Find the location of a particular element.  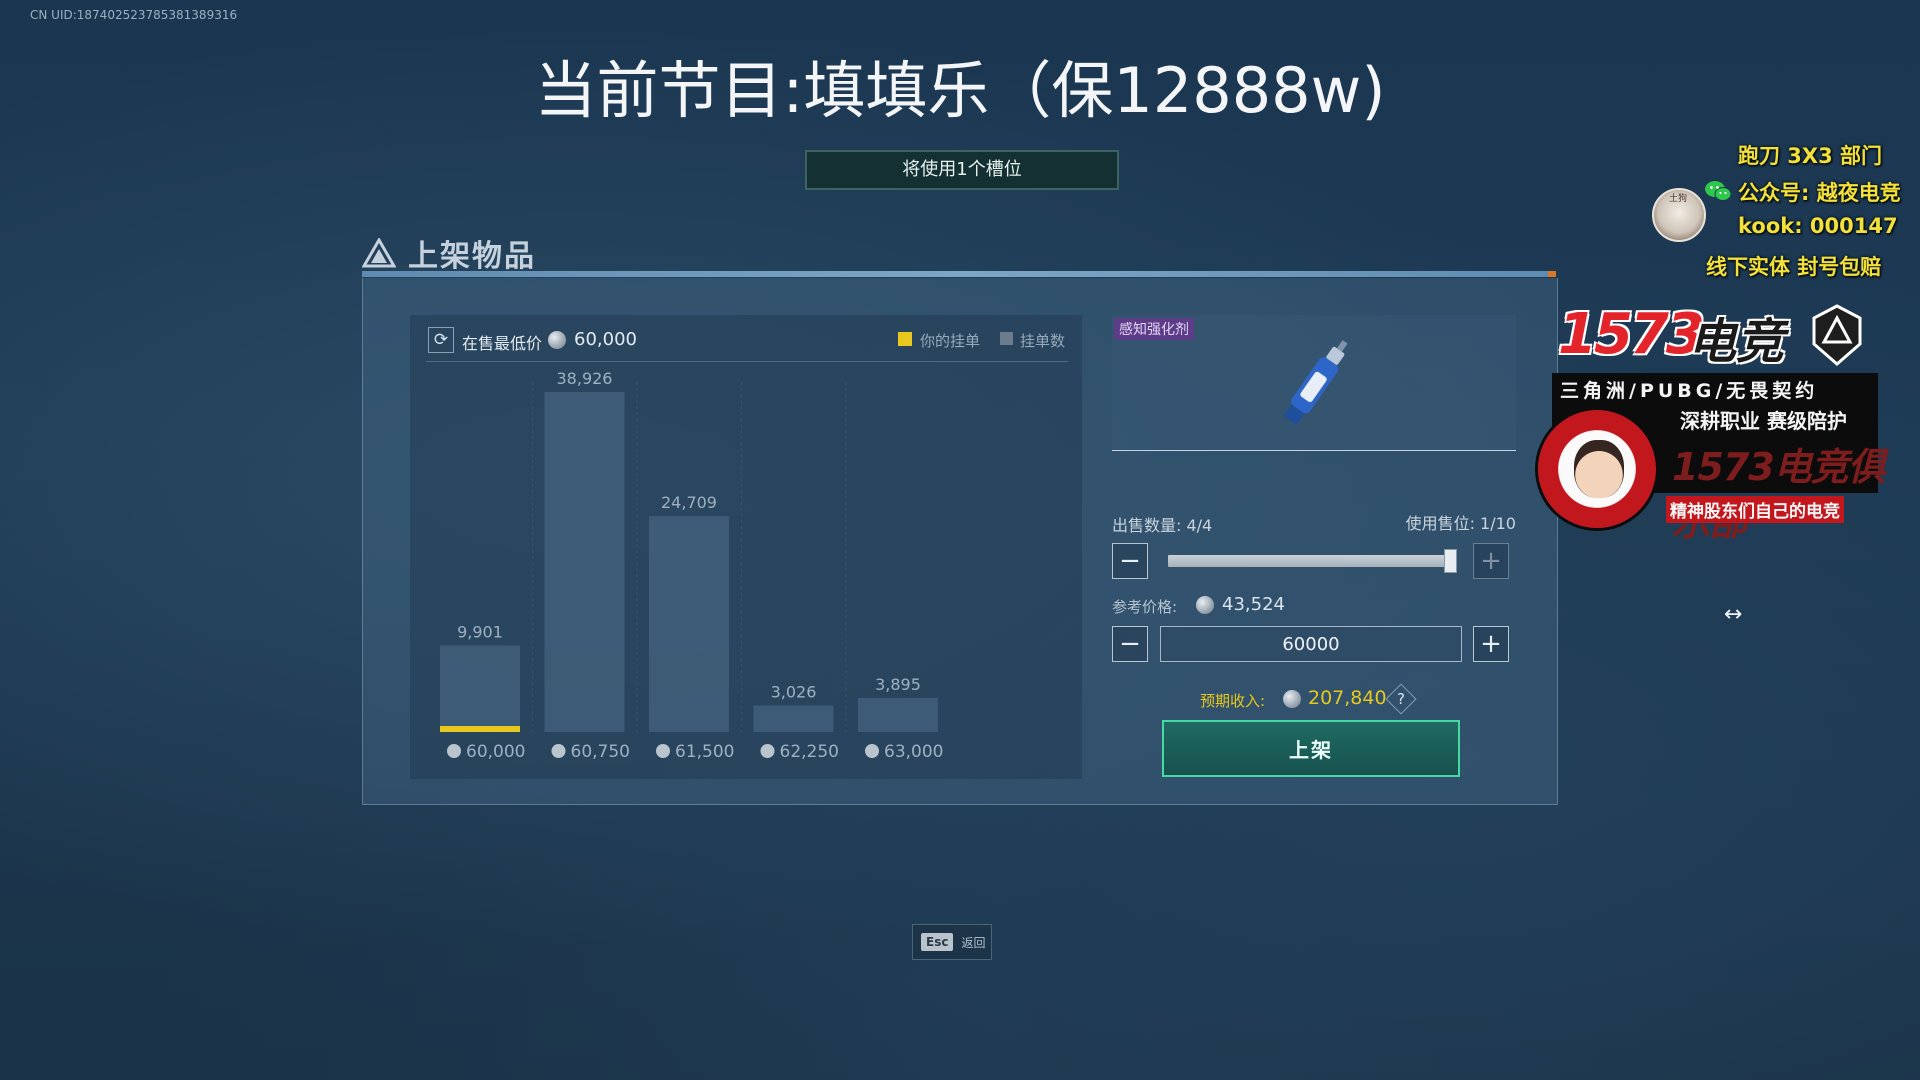

overlay-line-3: kook: 000147 is located at coordinates (1818, 226).